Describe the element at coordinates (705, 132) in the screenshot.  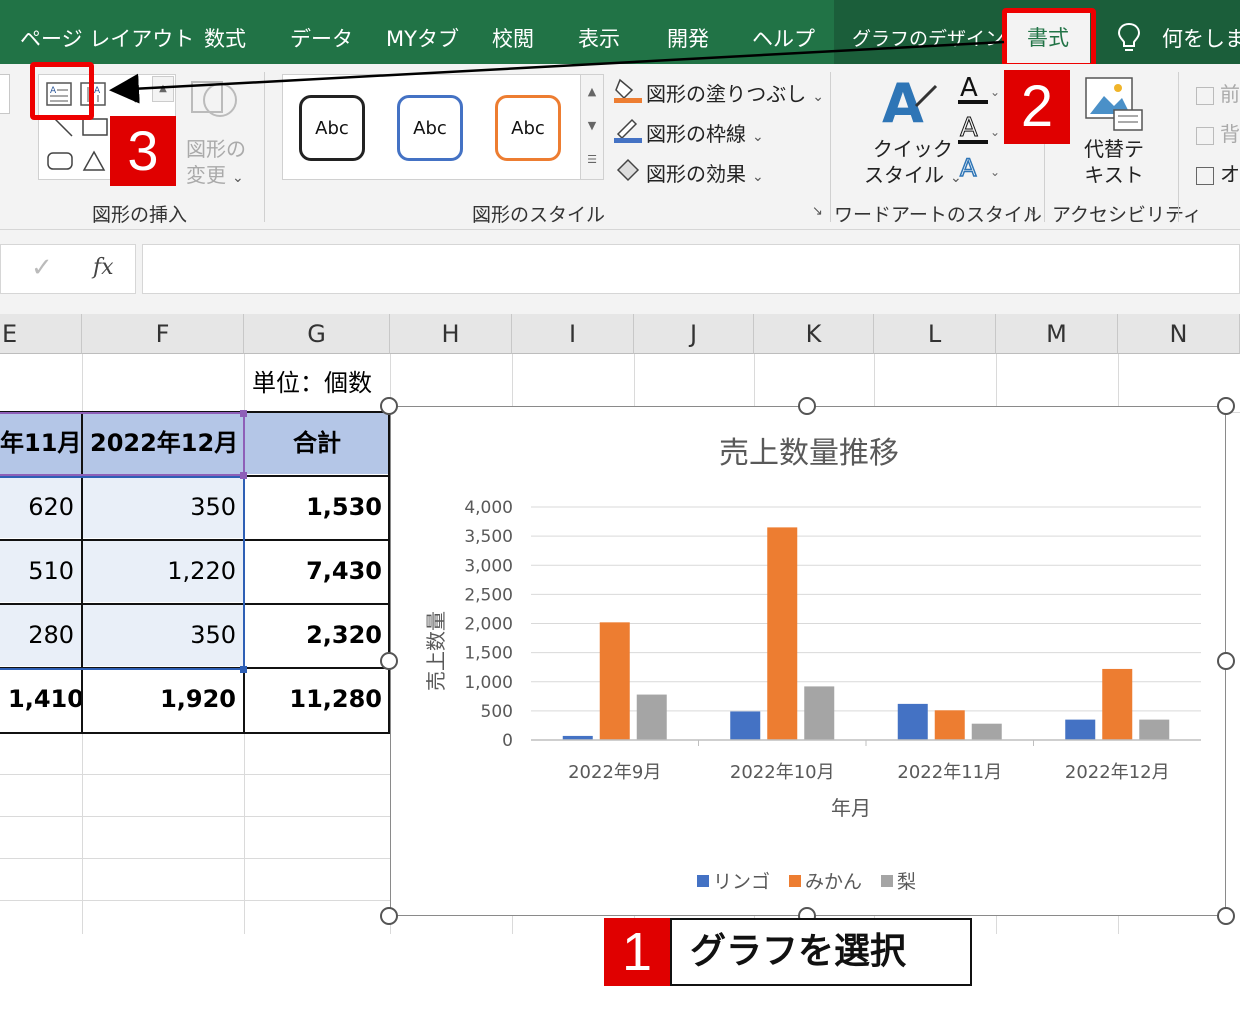
I see `shape-outline-button: 図形の枠線 ⌄` at that location.